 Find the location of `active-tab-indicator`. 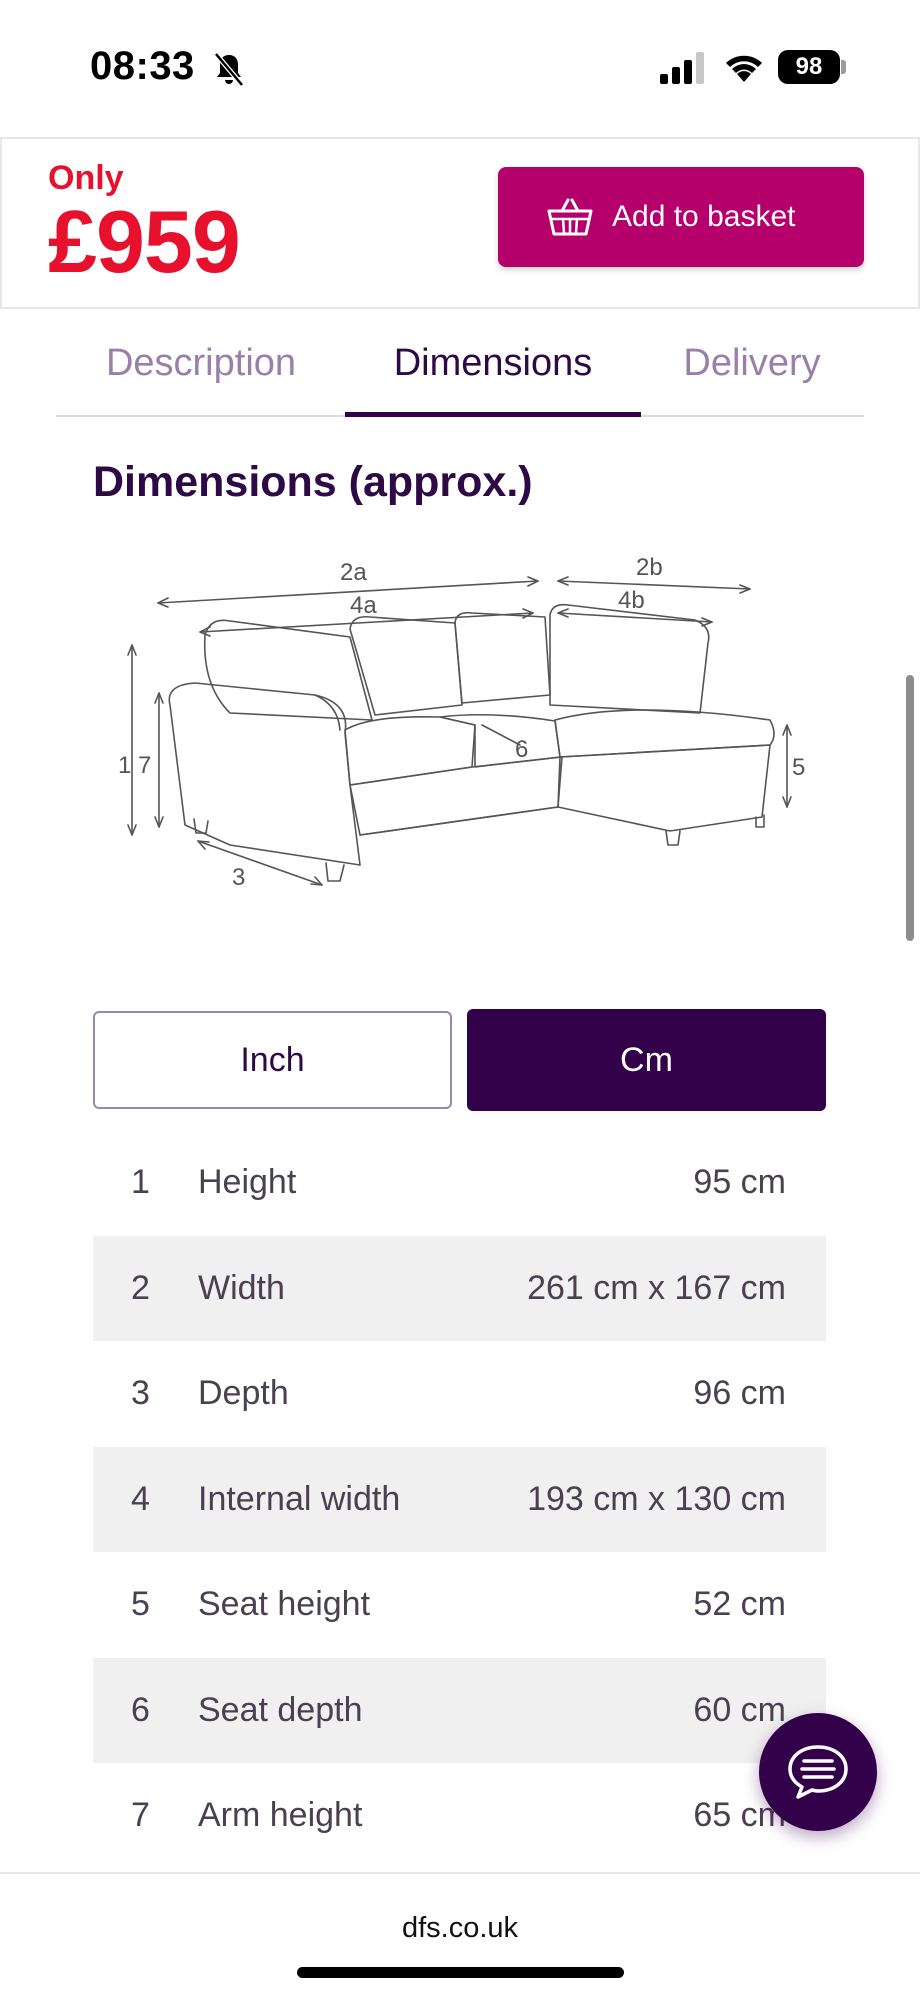

active-tab-indicator is located at coordinates (493, 414).